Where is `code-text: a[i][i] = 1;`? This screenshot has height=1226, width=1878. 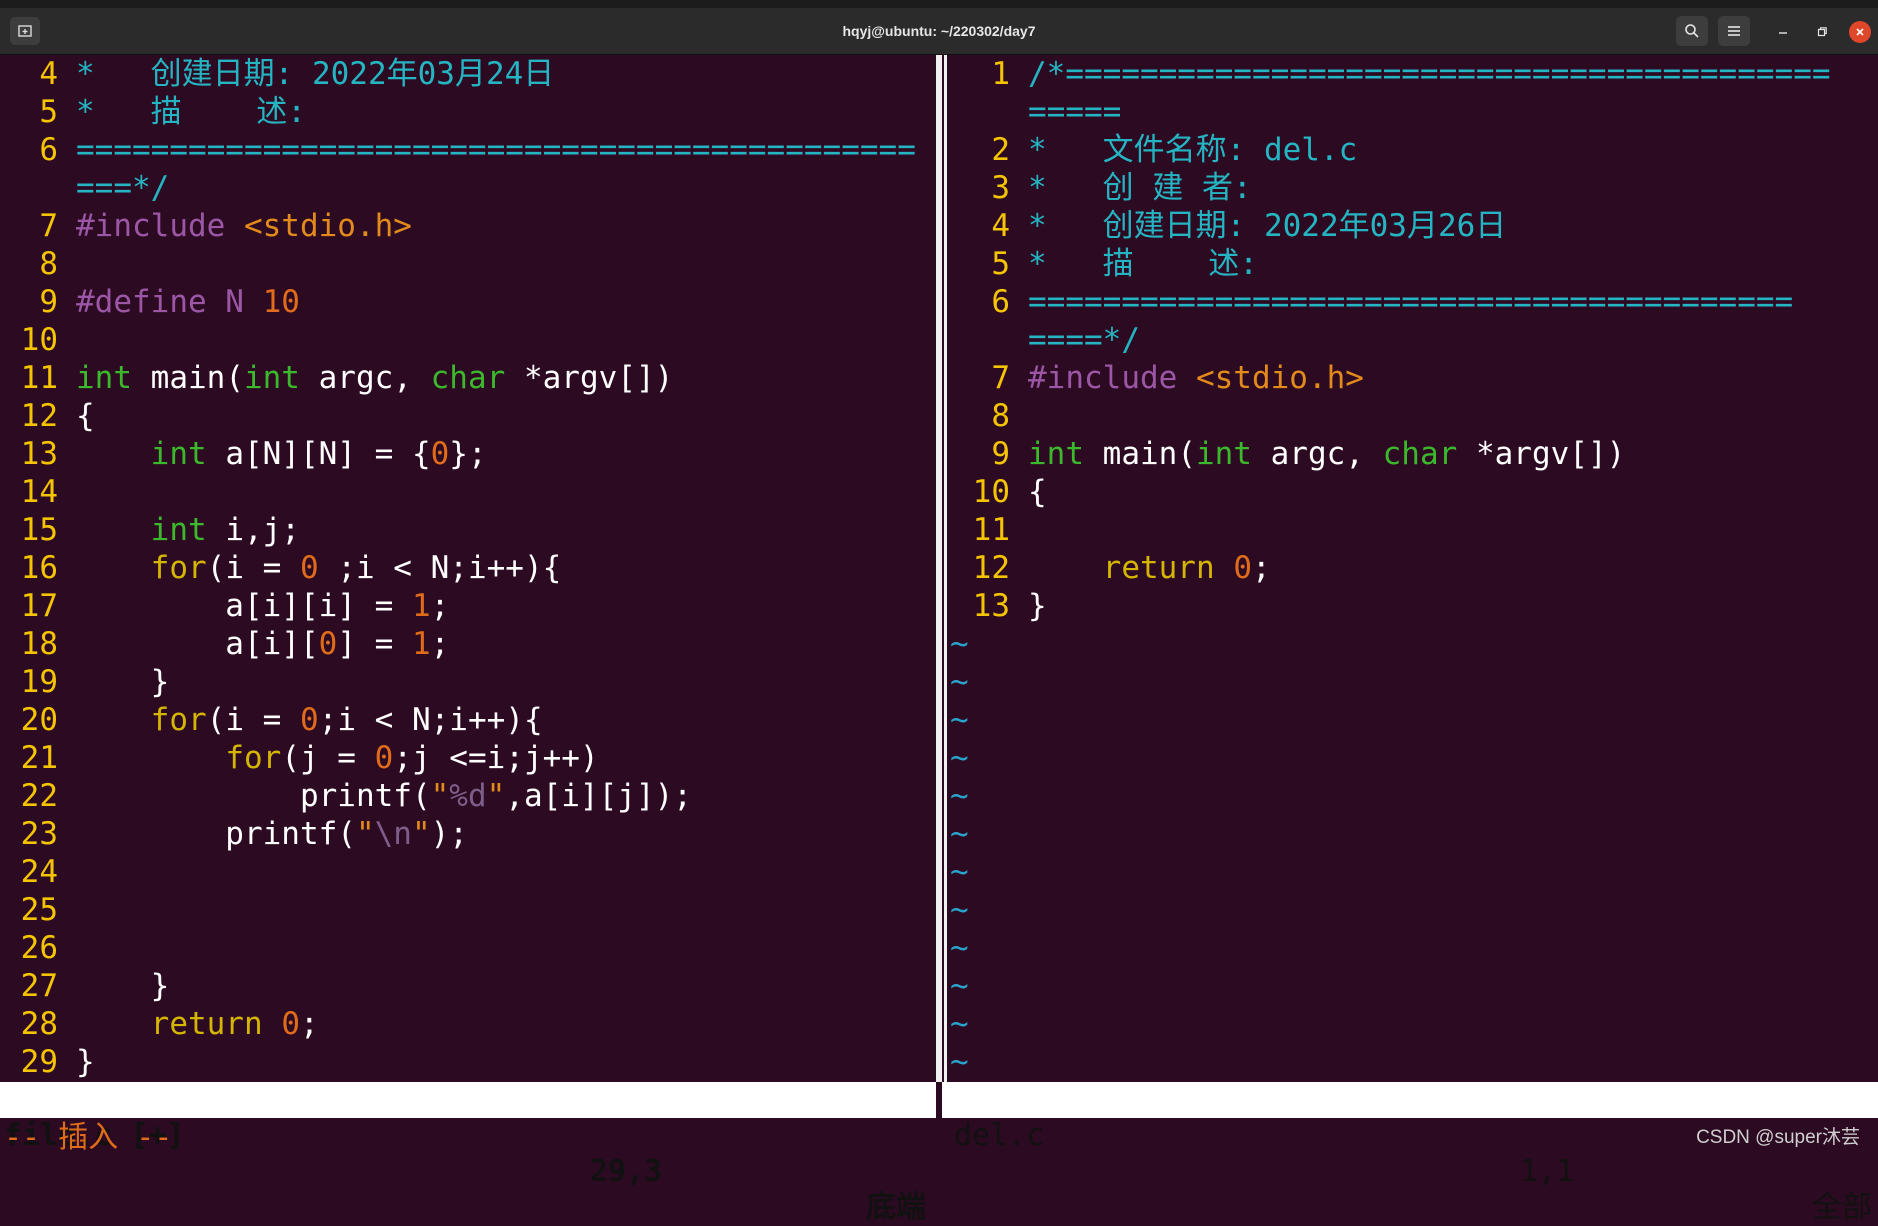
code-text: a[i][i] = 1; is located at coordinates (253, 606).